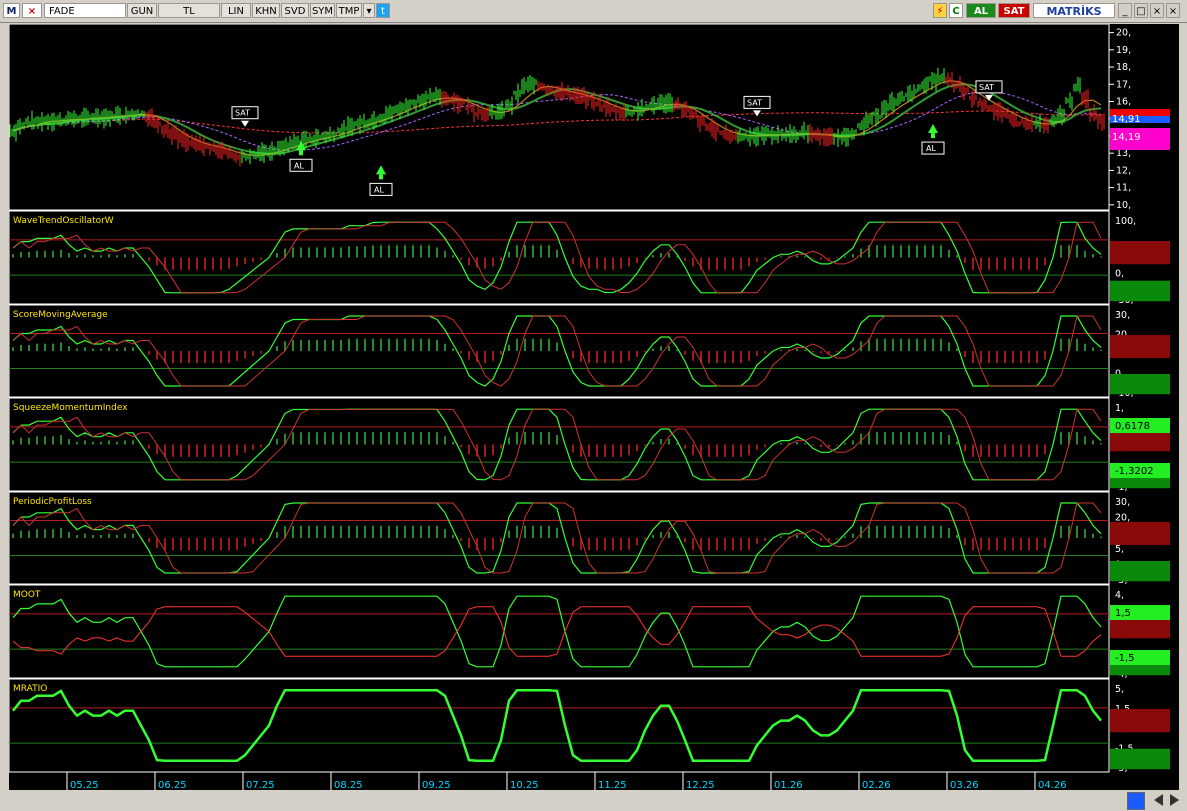 This screenshot has height=811, width=1187. Describe the element at coordinates (589, 538) in the screenshot. I see `indicator-panel-4: PeriodicProfitLoss30,20,10,5,0,-5,` at that location.